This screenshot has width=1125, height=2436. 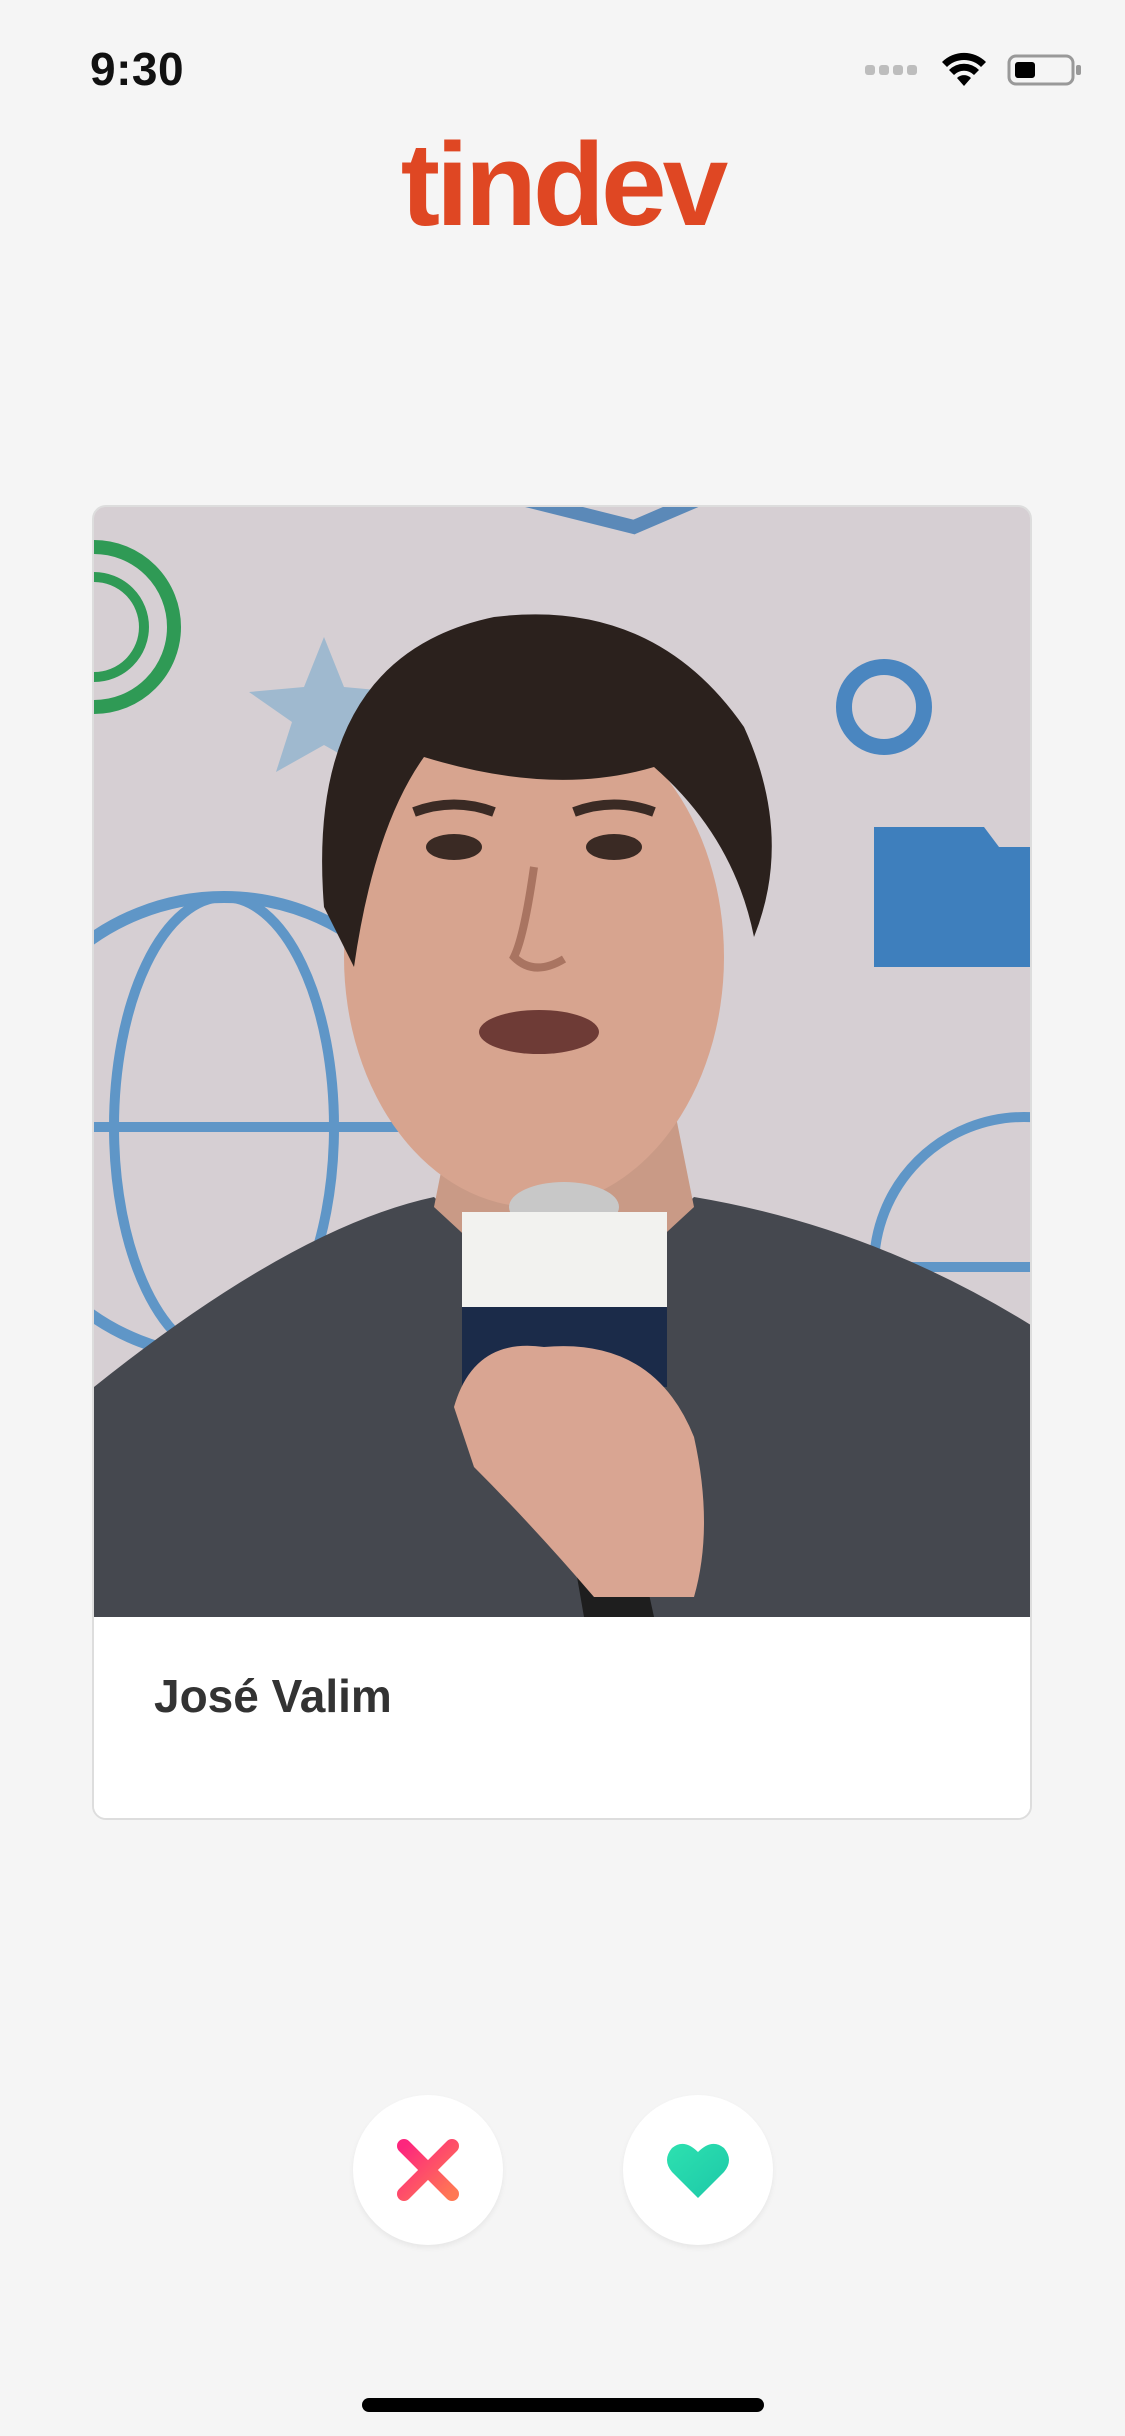 I want to click on logo-text: tindev, so click(x=564, y=185).